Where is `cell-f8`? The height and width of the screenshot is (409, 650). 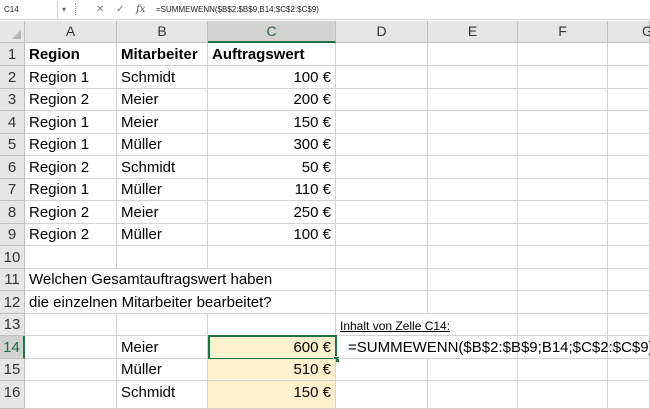
cell-f8 is located at coordinates (563, 212).